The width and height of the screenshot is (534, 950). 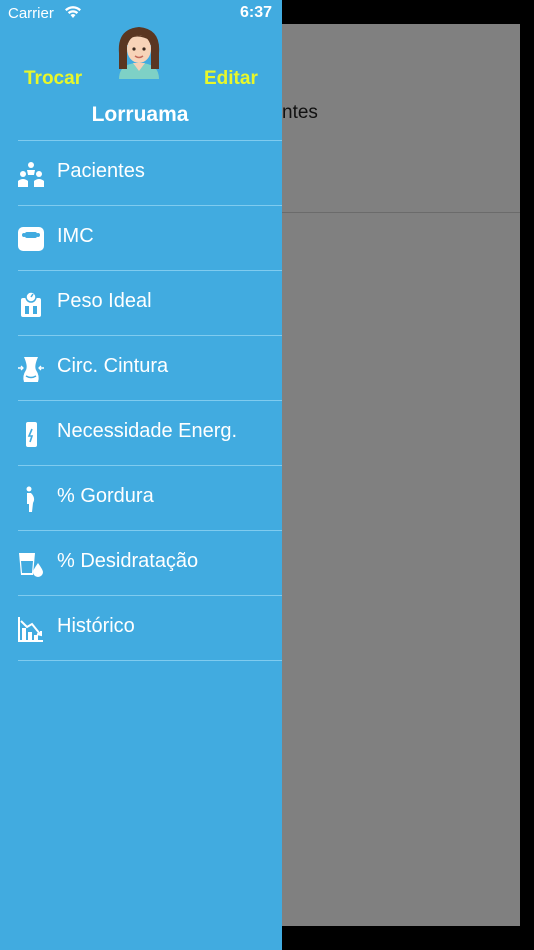 I want to click on energy-icon, so click(x=31, y=434).